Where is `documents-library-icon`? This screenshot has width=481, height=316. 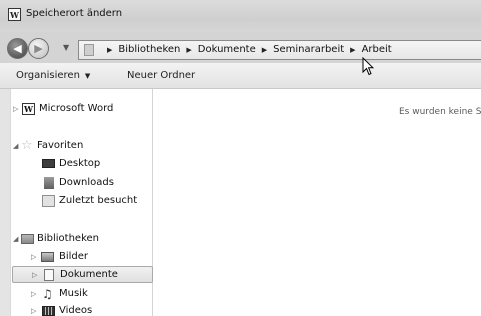
documents-library-icon is located at coordinates (49, 274).